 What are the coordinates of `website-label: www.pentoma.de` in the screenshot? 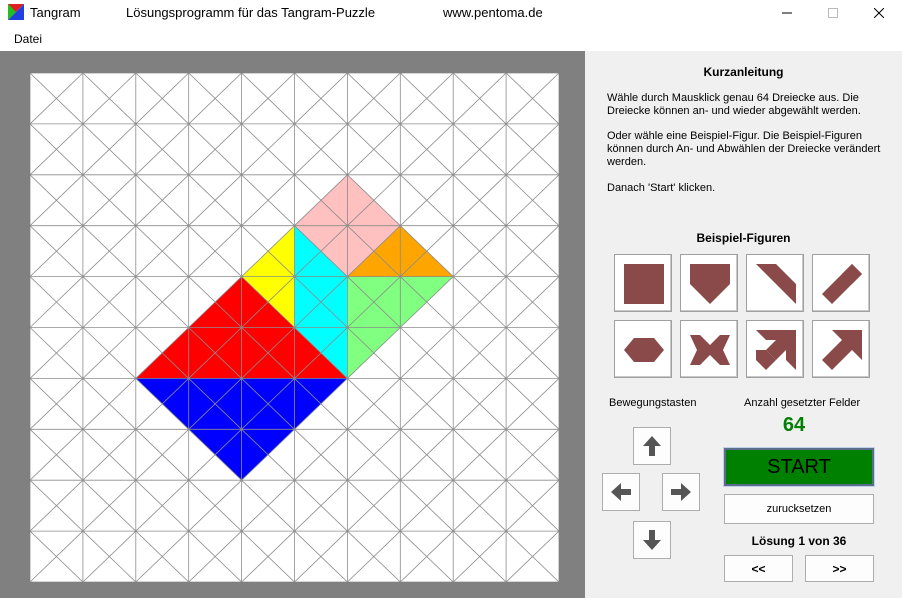 It's located at (493, 12).